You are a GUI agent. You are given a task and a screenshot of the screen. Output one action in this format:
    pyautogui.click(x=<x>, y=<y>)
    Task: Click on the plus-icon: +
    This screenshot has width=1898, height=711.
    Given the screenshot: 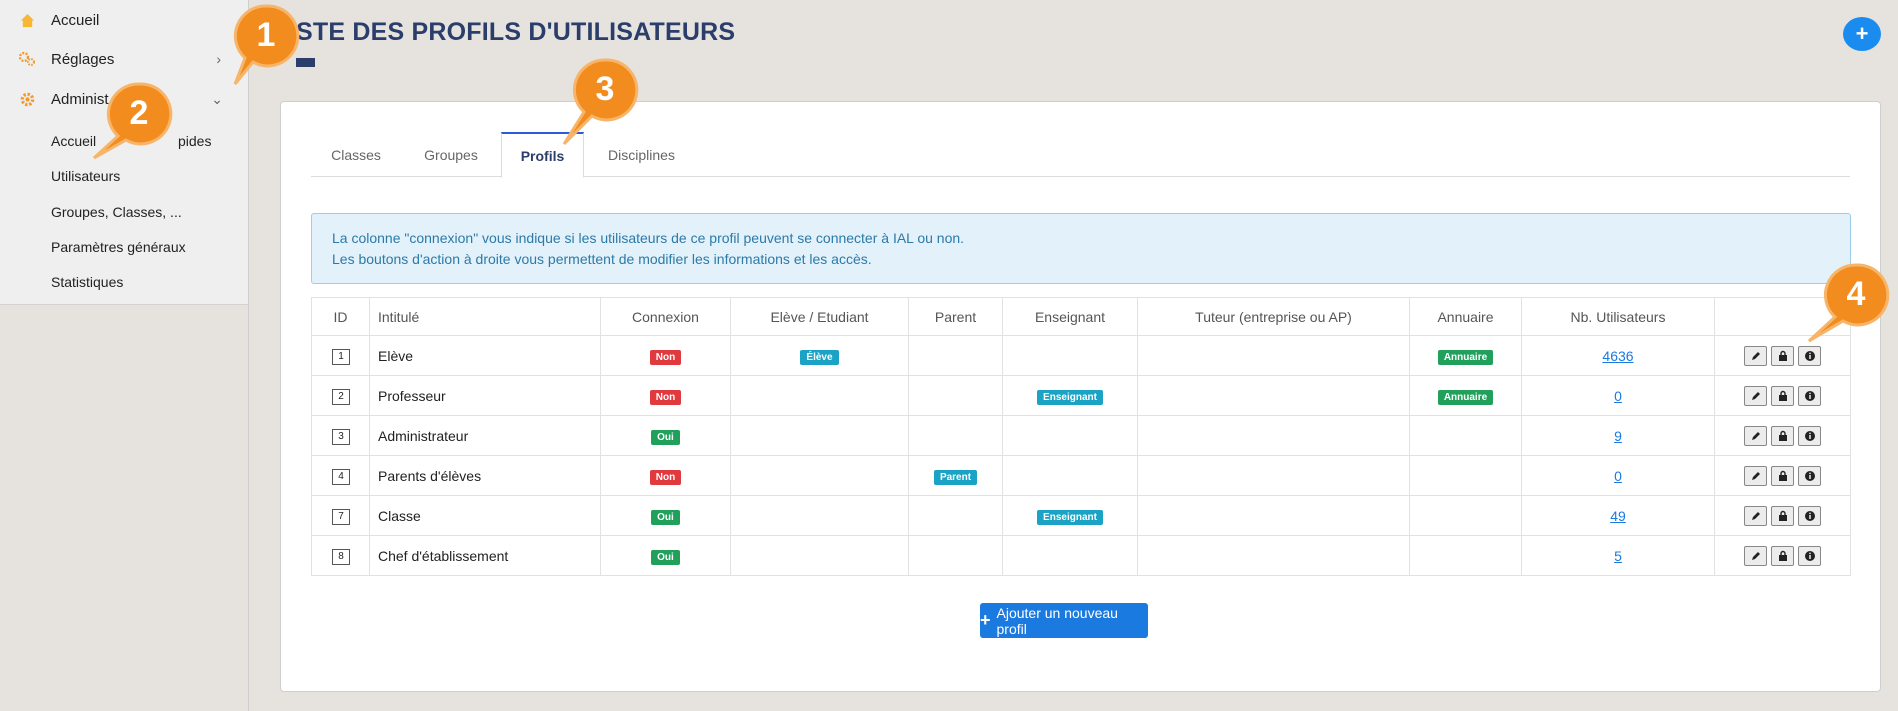 What is the action you would take?
    pyautogui.click(x=985, y=620)
    